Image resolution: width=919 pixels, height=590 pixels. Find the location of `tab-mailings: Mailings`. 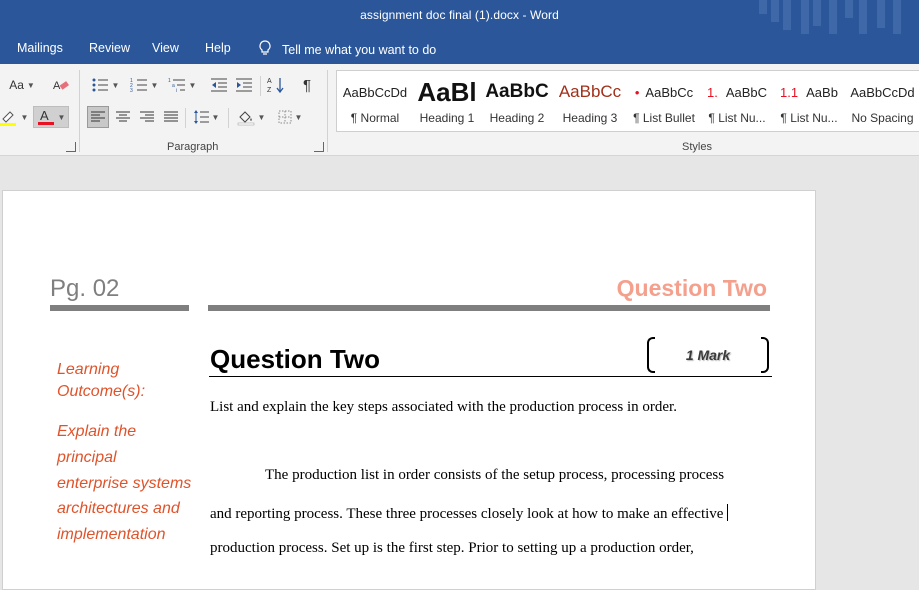

tab-mailings: Mailings is located at coordinates (40, 48).